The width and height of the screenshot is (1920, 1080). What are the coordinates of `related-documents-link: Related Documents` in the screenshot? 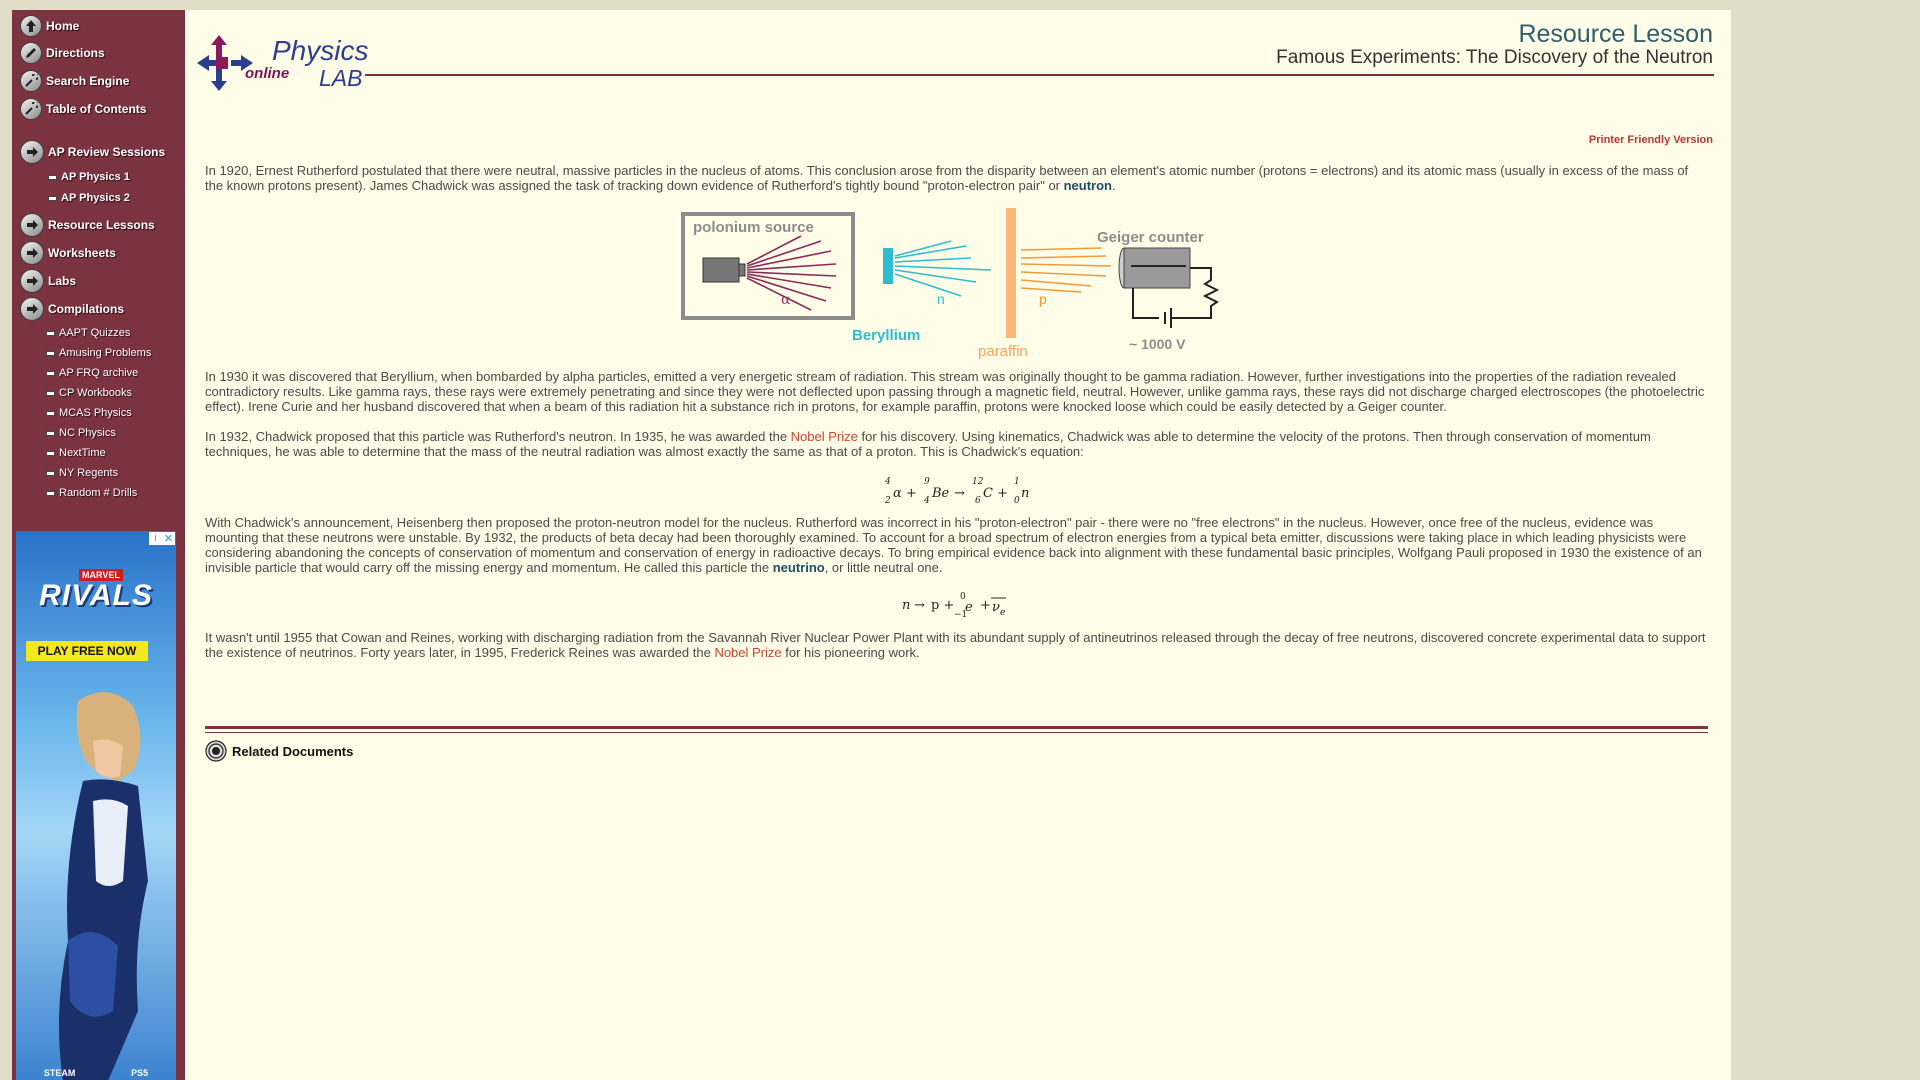 It's located at (279, 751).